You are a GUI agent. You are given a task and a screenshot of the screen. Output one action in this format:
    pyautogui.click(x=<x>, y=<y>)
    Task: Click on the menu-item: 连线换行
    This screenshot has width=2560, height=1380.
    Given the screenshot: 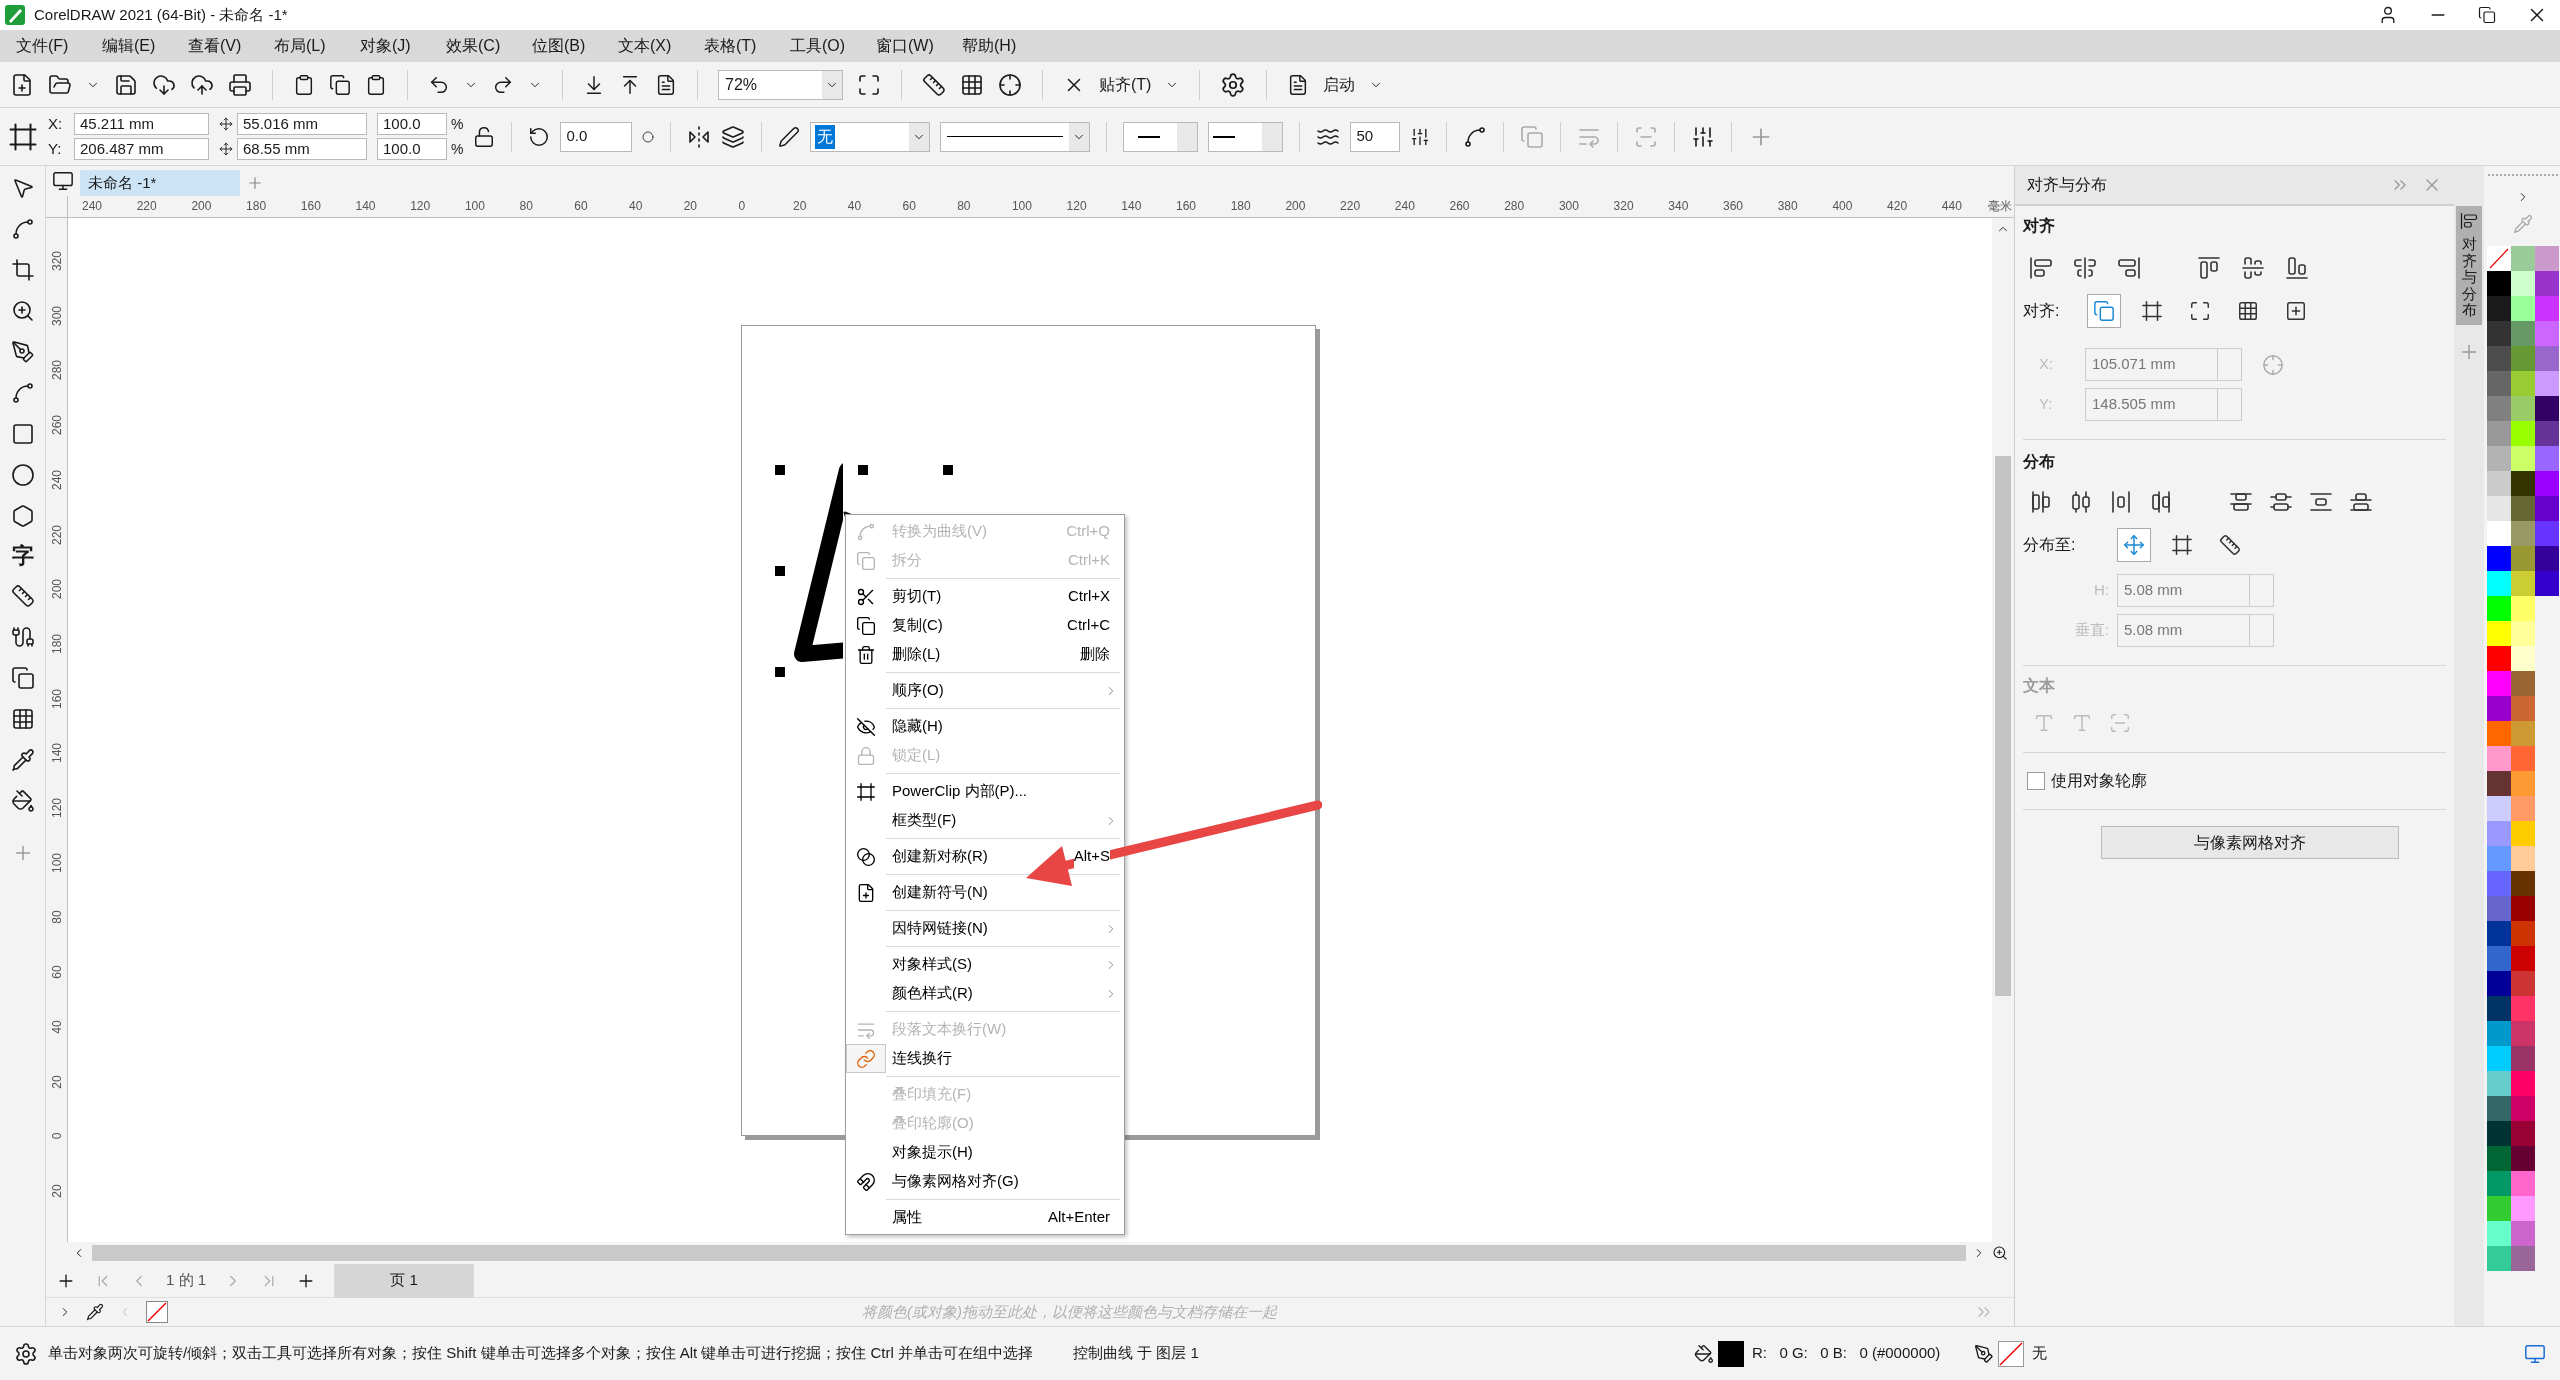 What is the action you would take?
    pyautogui.click(x=985, y=1058)
    